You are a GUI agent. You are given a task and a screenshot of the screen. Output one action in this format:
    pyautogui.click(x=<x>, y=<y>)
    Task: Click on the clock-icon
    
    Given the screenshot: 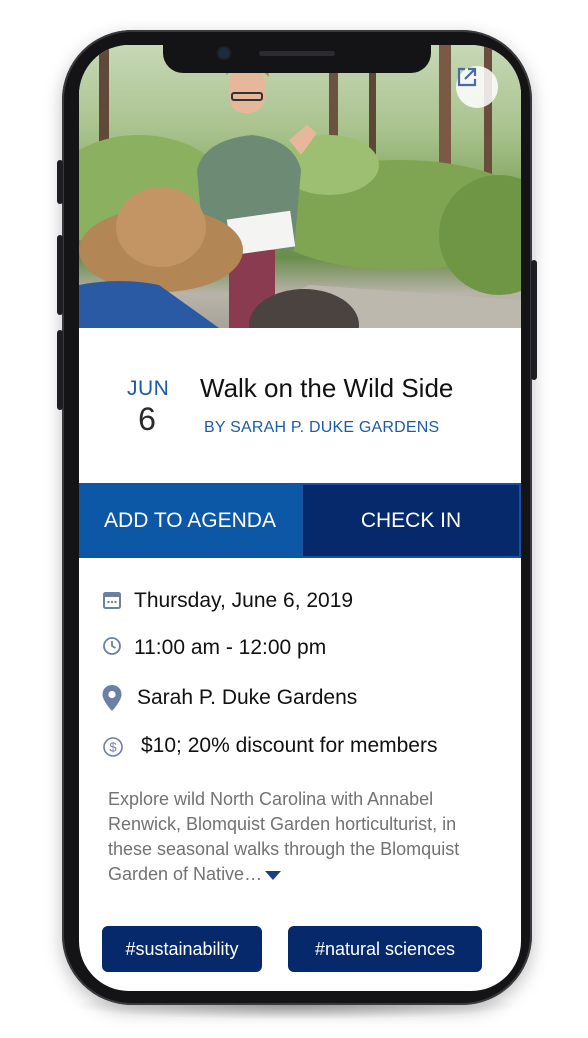 What is the action you would take?
    pyautogui.click(x=112, y=646)
    